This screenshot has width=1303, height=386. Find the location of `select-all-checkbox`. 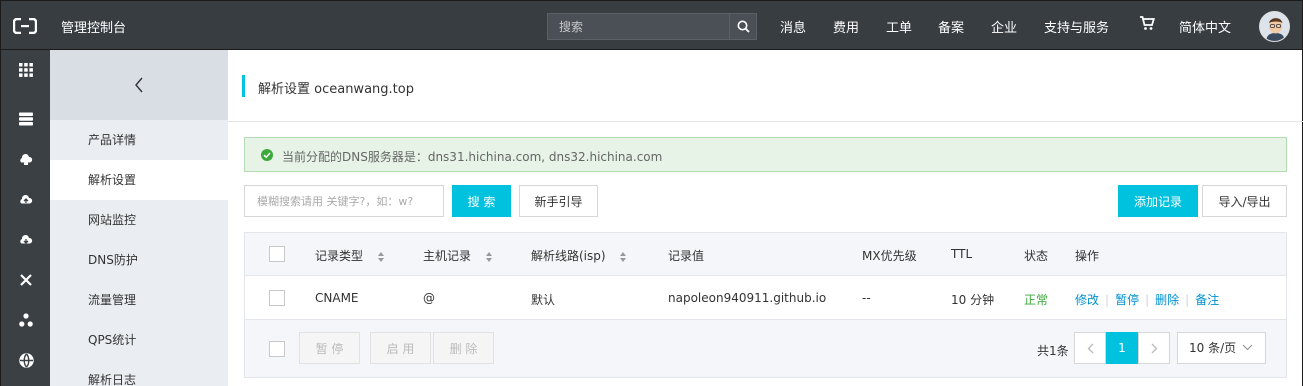

select-all-checkbox is located at coordinates (277, 254).